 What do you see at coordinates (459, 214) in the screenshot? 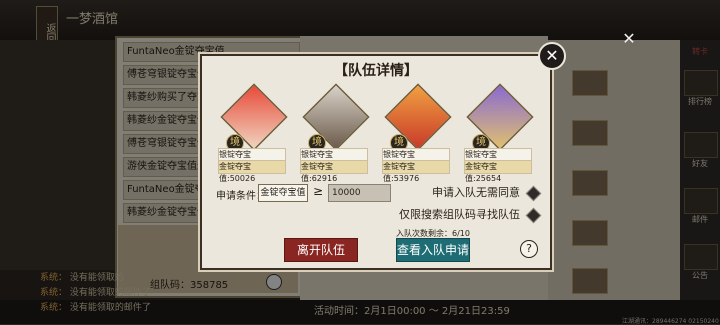
I see `option-code-only-label: 仅限搜索组队码寻找队伍` at bounding box center [459, 214].